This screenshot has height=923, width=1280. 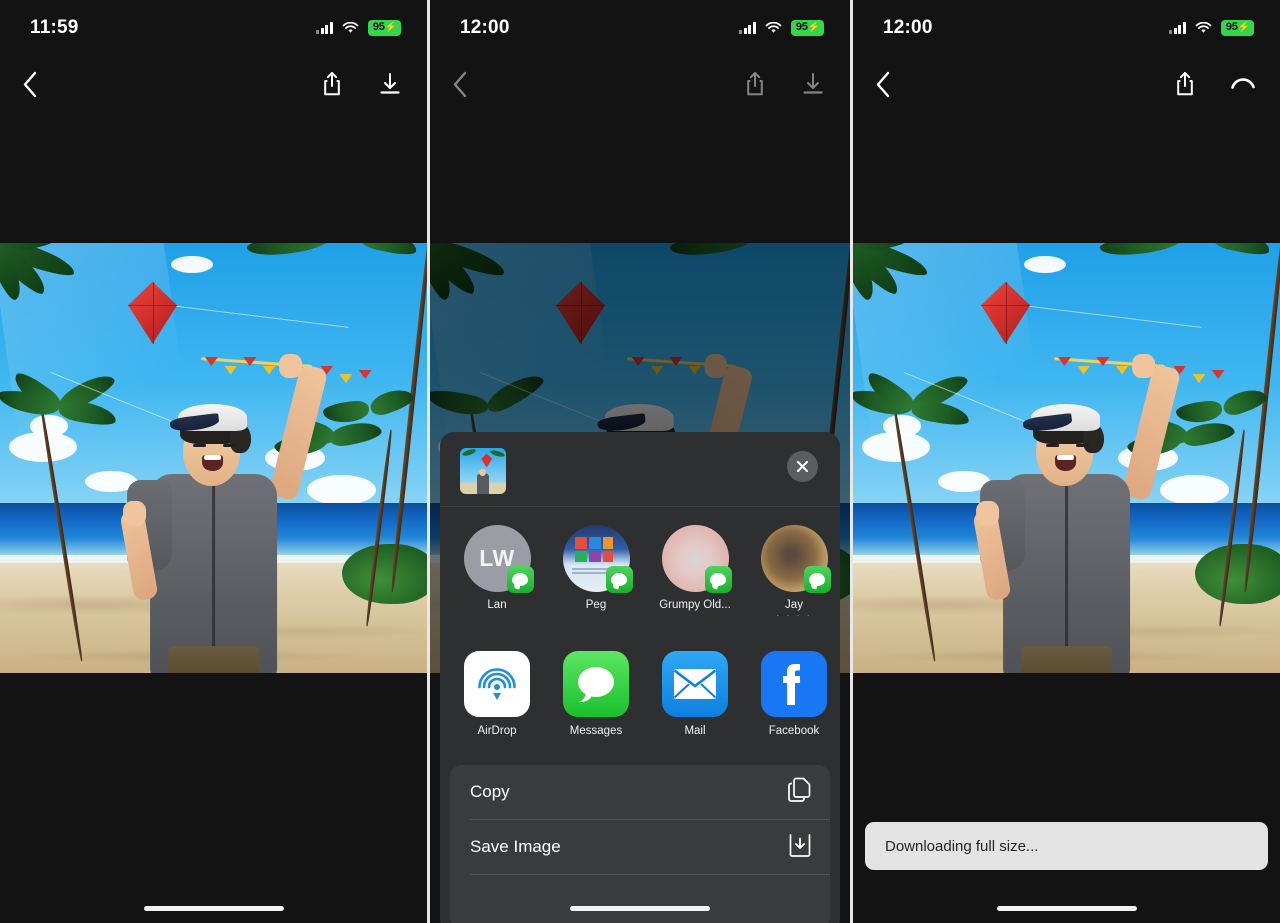 What do you see at coordinates (802, 466) in the screenshot?
I see `close-icon` at bounding box center [802, 466].